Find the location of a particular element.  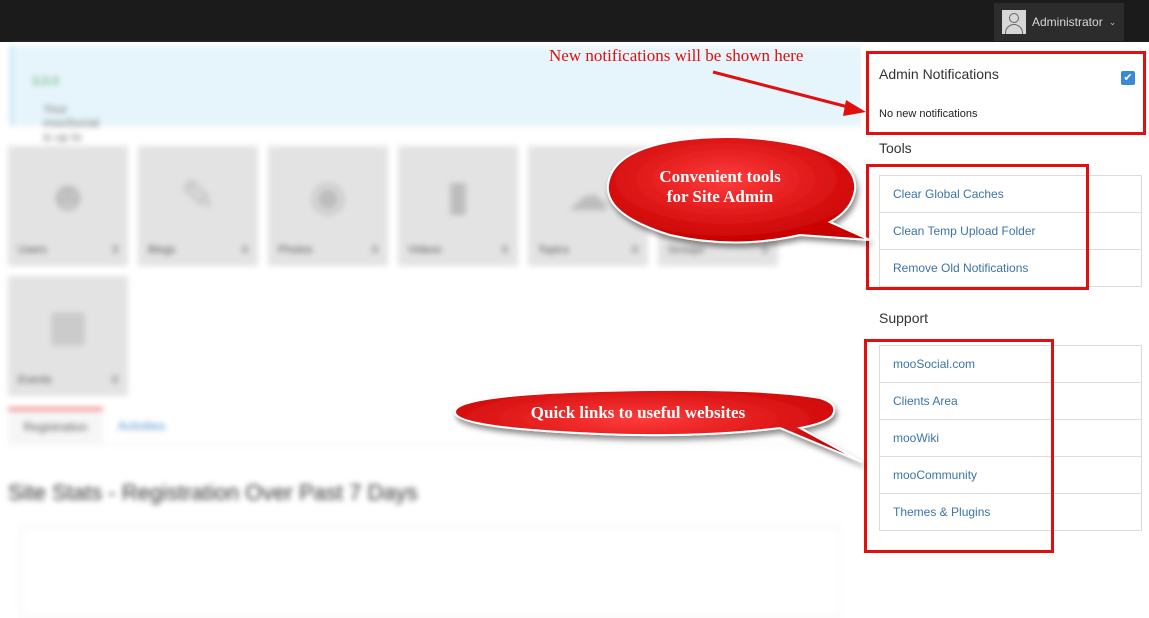

support-callout-bubble is located at coordinates (658, 425).